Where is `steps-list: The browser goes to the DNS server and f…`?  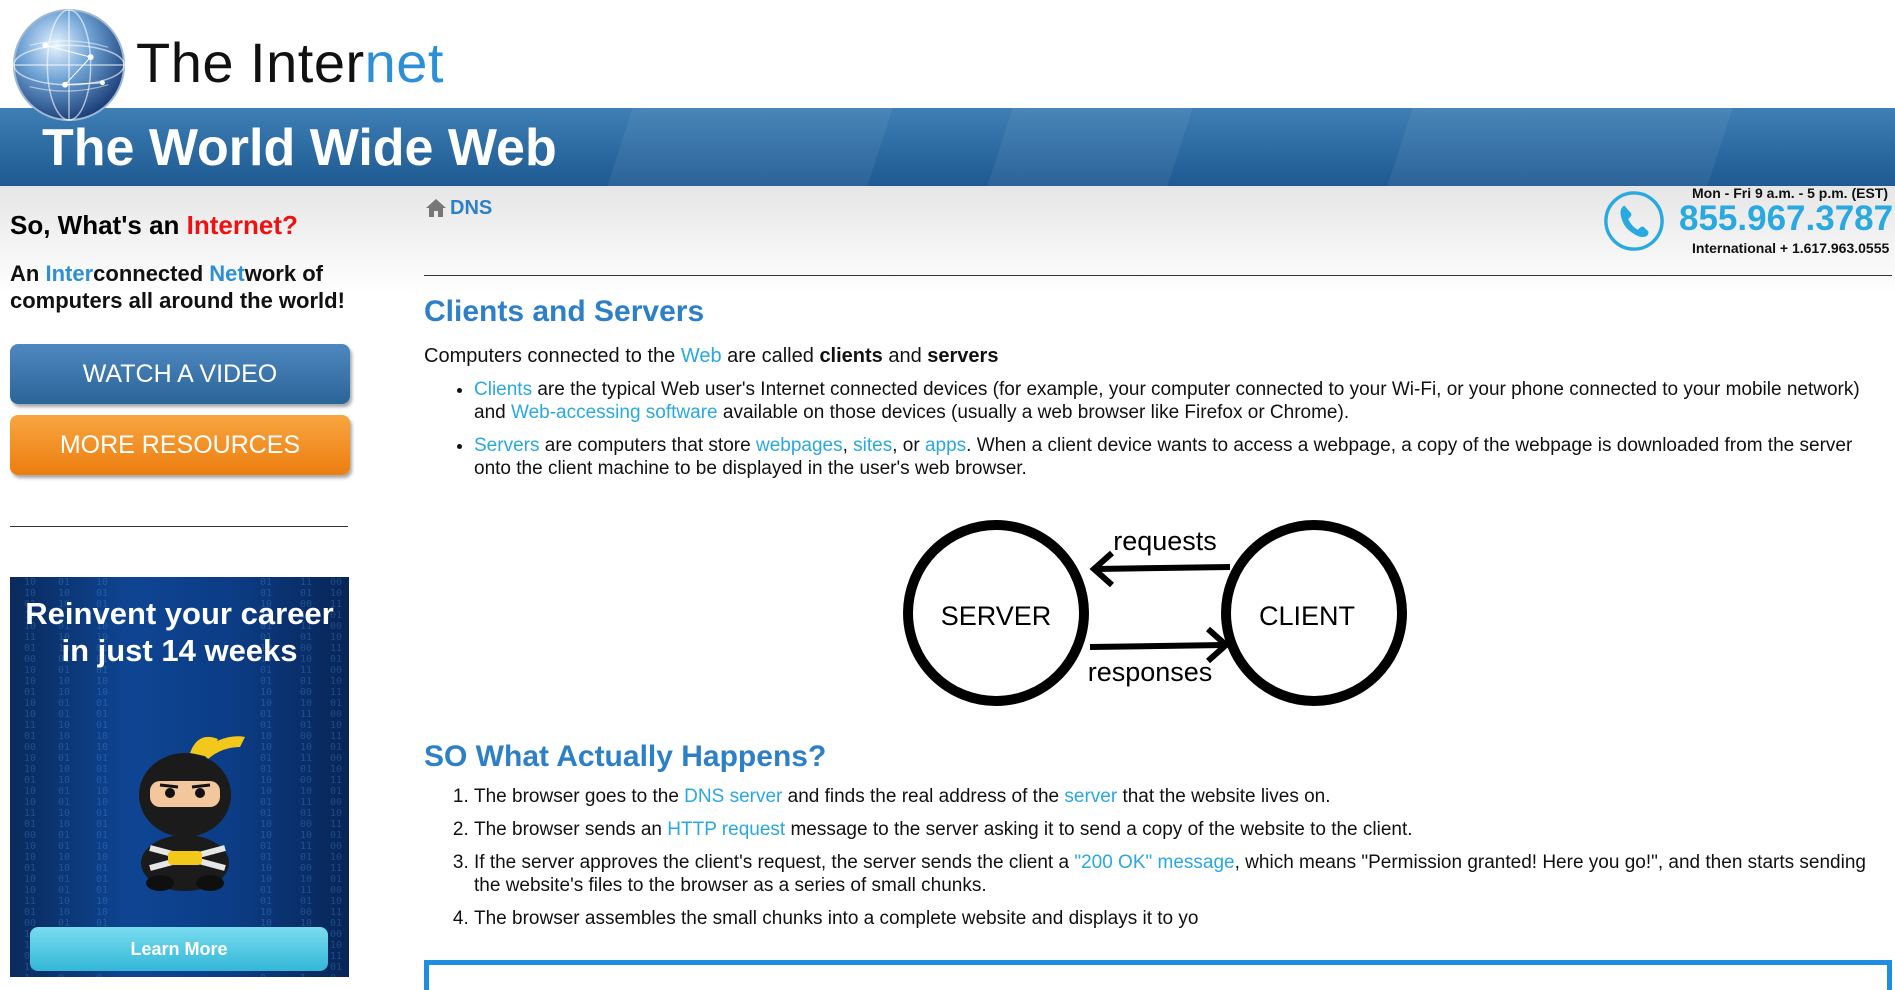
steps-list: The browser goes to the DNS server and f… is located at coordinates (1159, 862).